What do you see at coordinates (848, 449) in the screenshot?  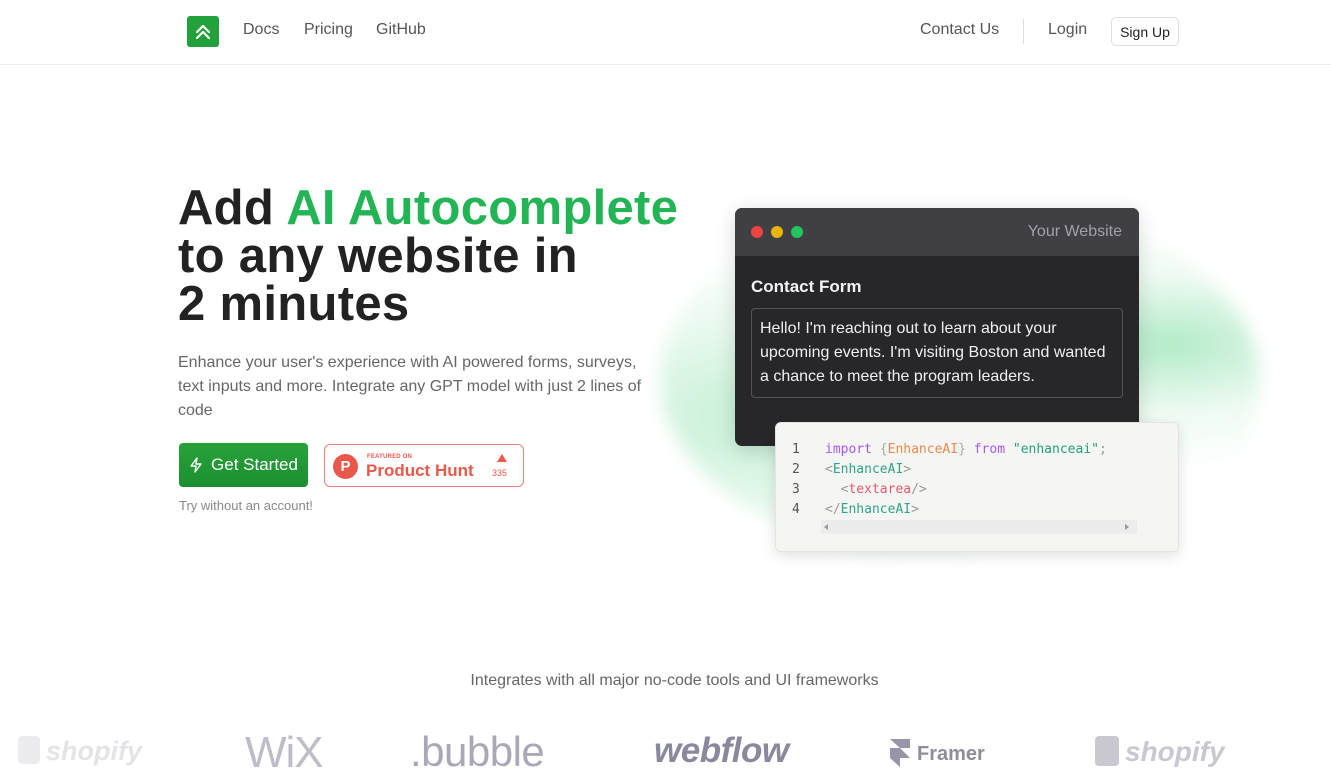 I see `code-token: import` at bounding box center [848, 449].